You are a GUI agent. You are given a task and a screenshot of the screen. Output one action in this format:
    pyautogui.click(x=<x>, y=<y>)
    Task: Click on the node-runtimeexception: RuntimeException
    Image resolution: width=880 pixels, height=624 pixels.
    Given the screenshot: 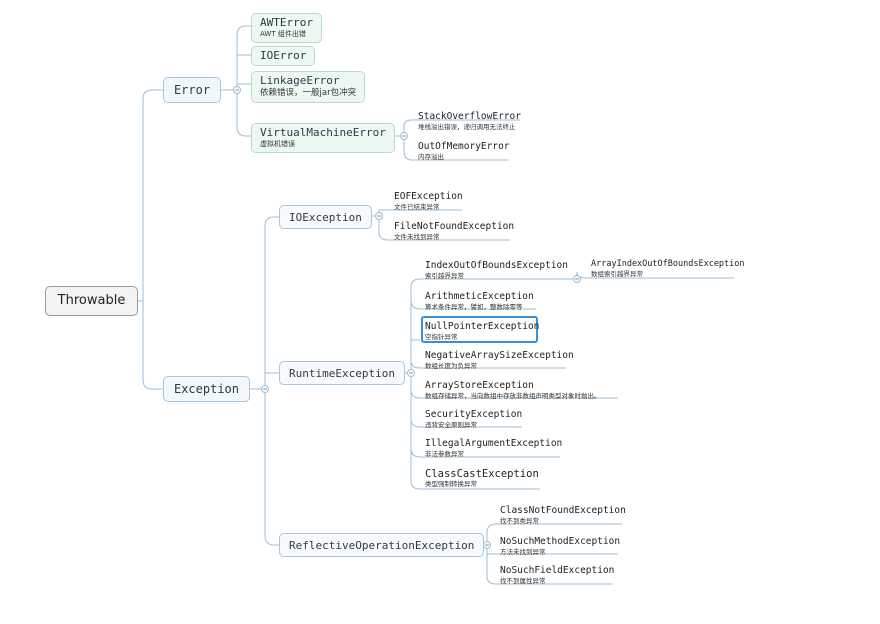 What is the action you would take?
    pyautogui.click(x=342, y=373)
    